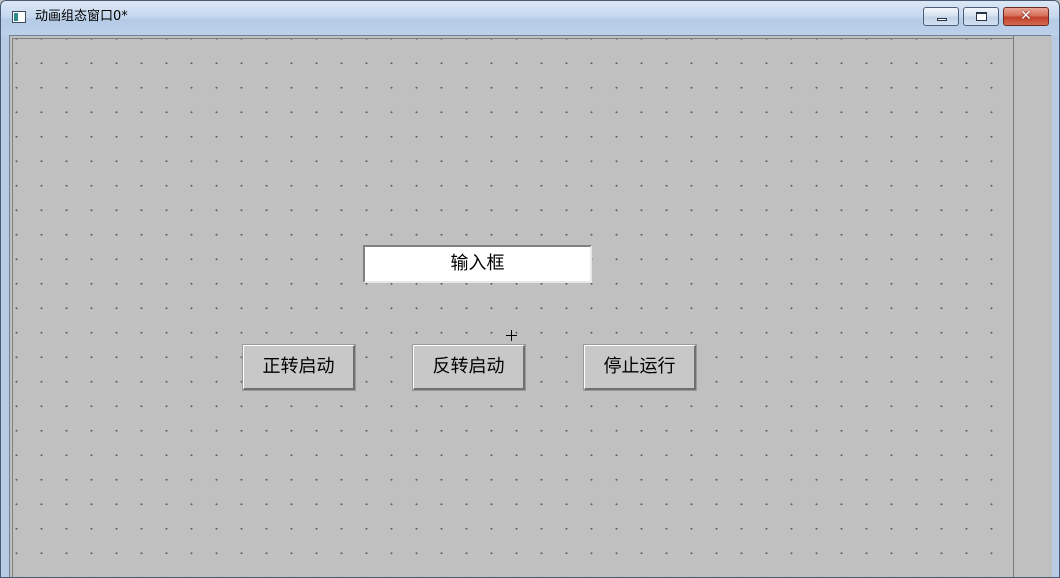  Describe the element at coordinates (530, 18) in the screenshot. I see `title-bar: 动画组态窗口0* ✕` at that location.